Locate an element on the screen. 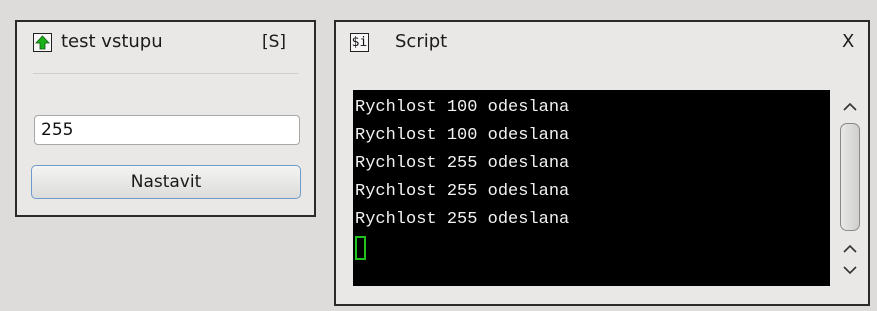  console-scrollbar is located at coordinates (850, 188).